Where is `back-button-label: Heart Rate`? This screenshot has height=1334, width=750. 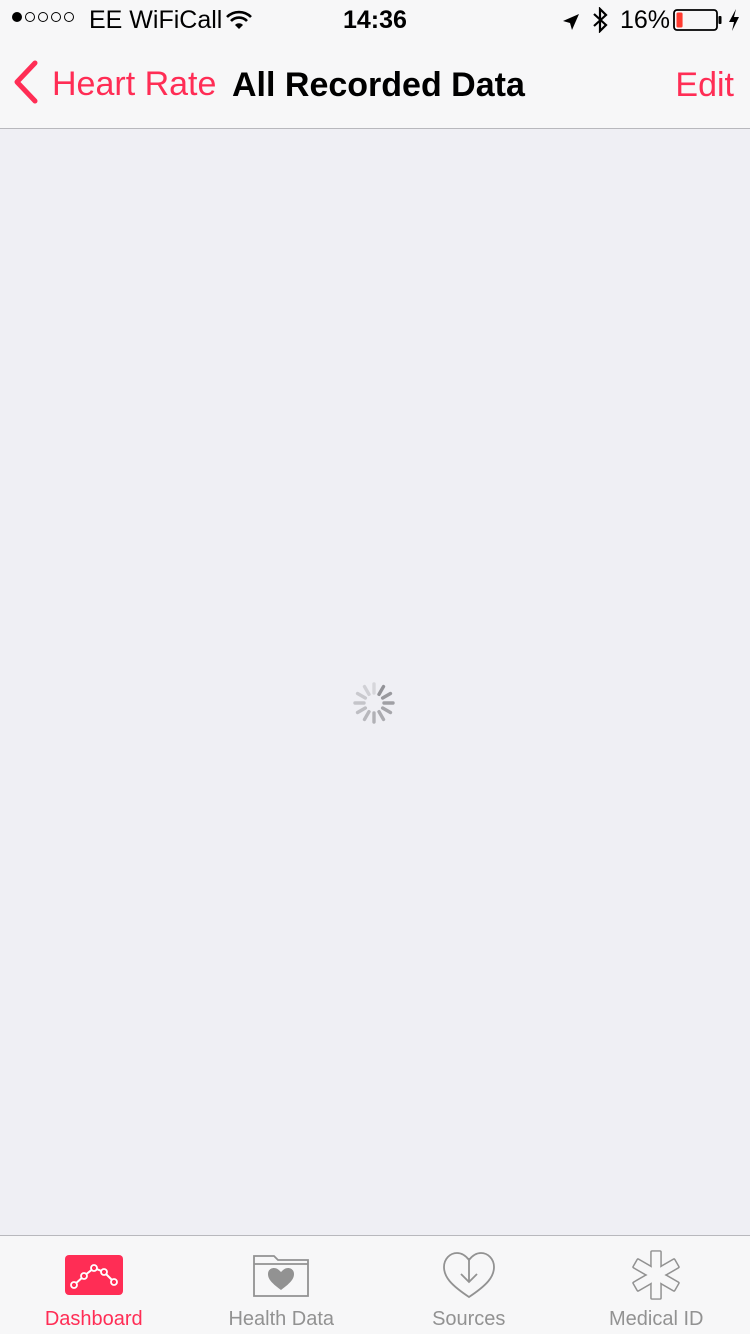 back-button-label: Heart Rate is located at coordinates (134, 83).